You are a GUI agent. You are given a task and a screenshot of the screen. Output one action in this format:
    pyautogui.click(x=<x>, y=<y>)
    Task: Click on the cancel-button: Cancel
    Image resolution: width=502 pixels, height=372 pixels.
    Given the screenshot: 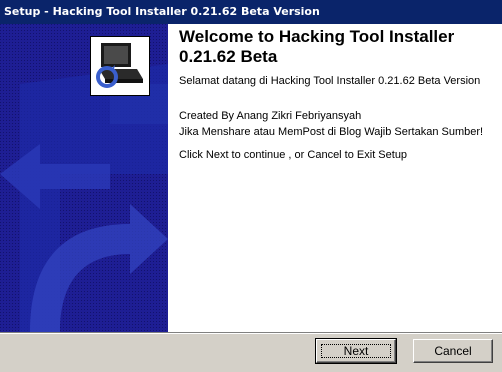 What is the action you would take?
    pyautogui.click(x=453, y=351)
    